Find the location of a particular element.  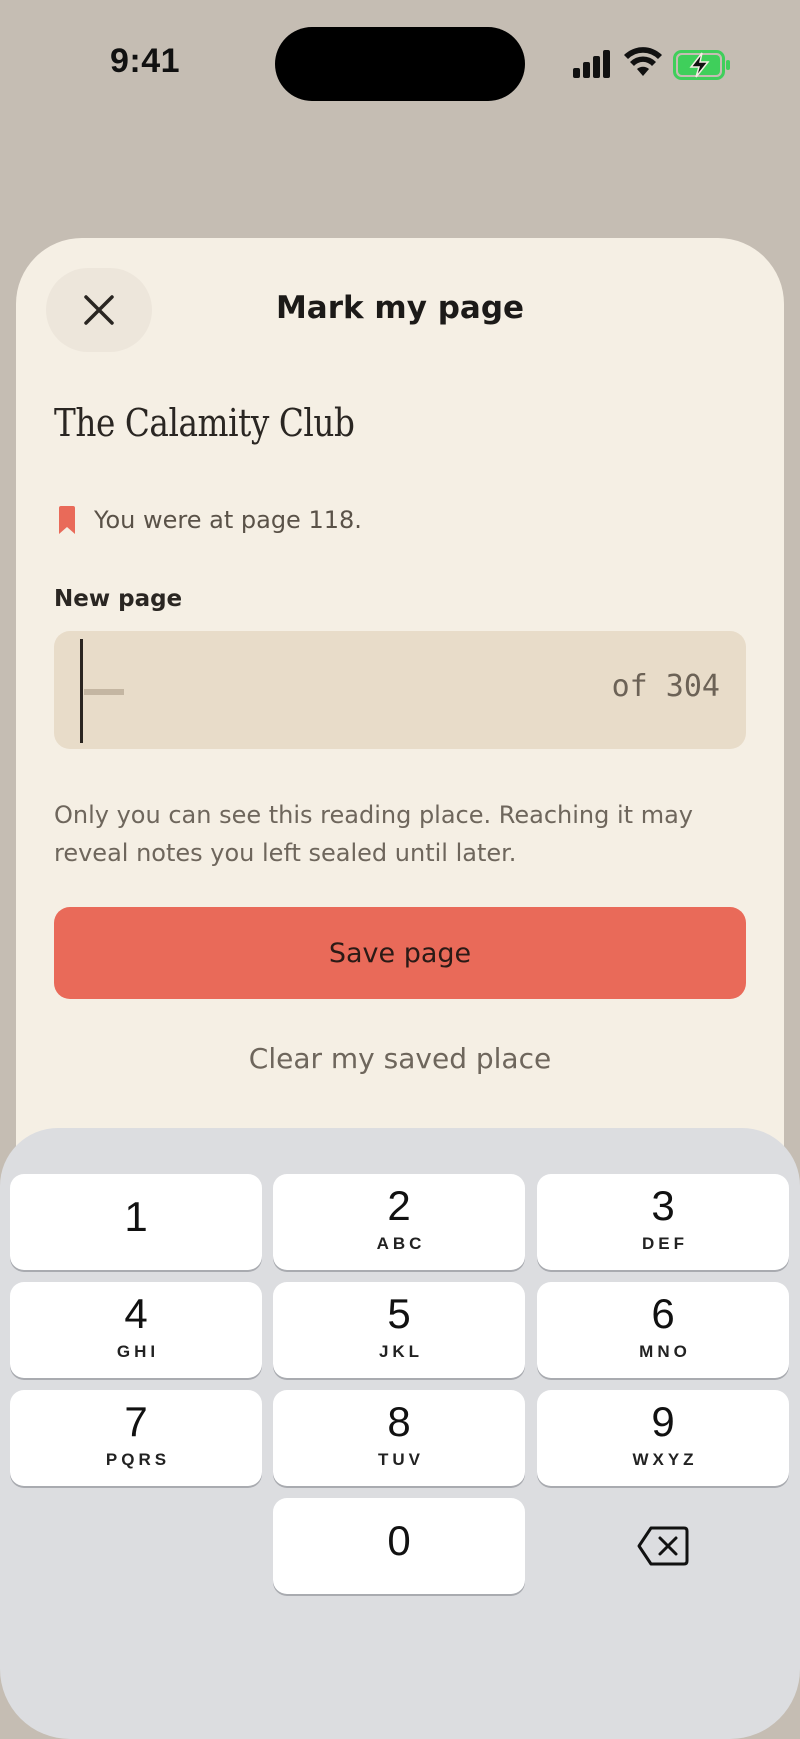

battery-charging-icon is located at coordinates (701, 65).